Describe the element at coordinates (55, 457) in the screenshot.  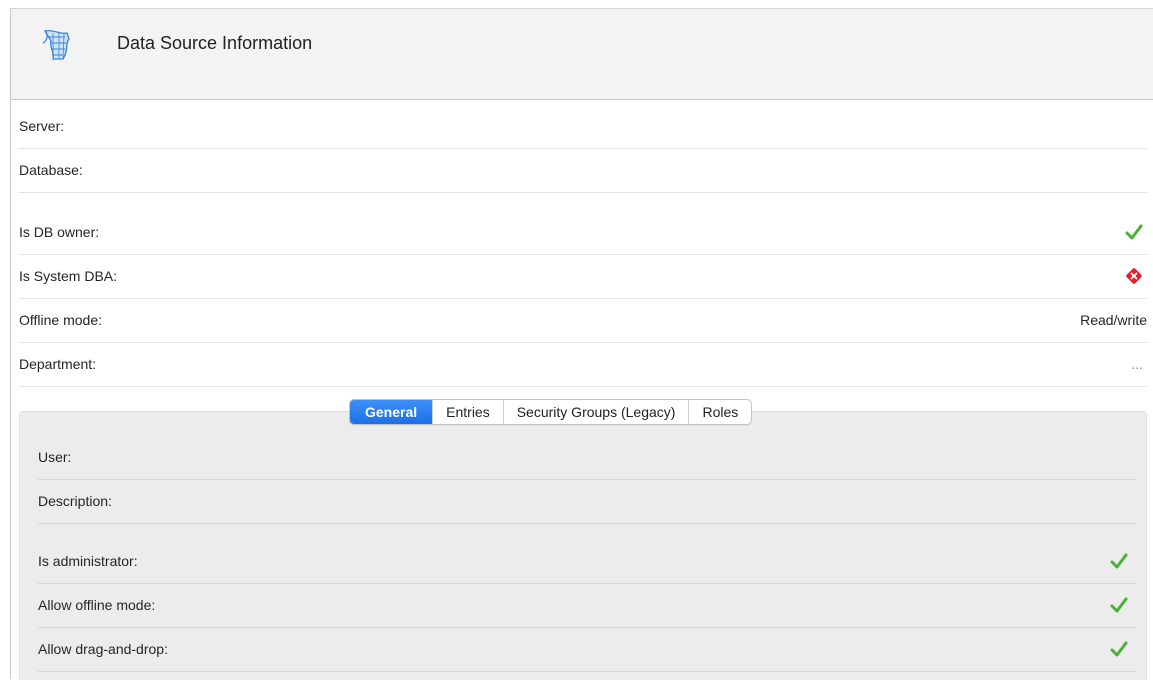
I see `user-label: User:` at that location.